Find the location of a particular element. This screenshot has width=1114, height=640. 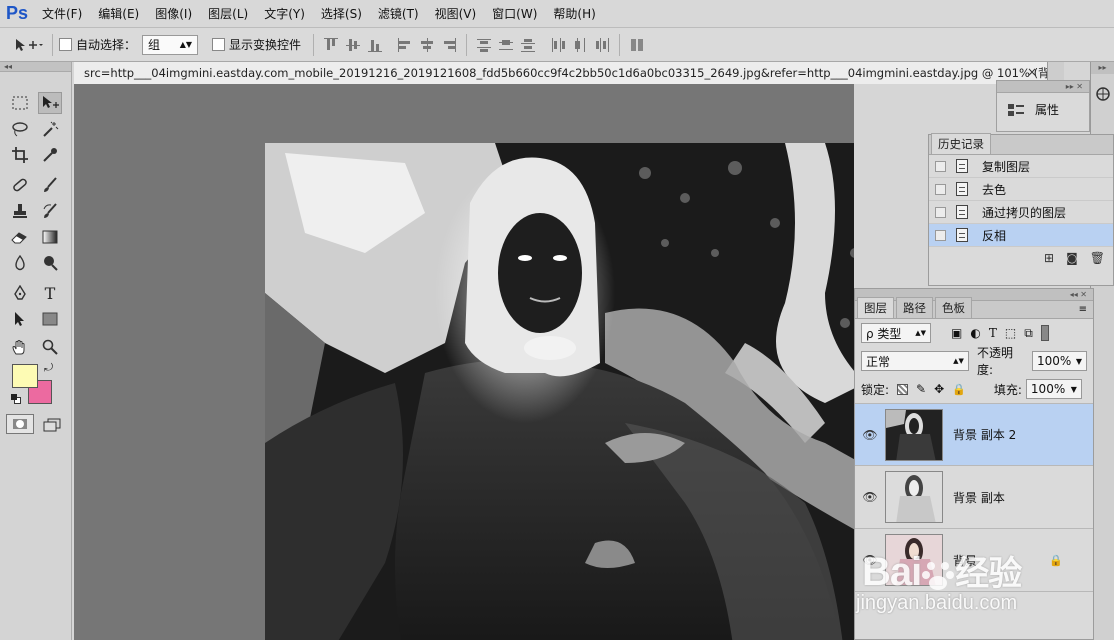

eyedropper-icon is located at coordinates (50, 155).